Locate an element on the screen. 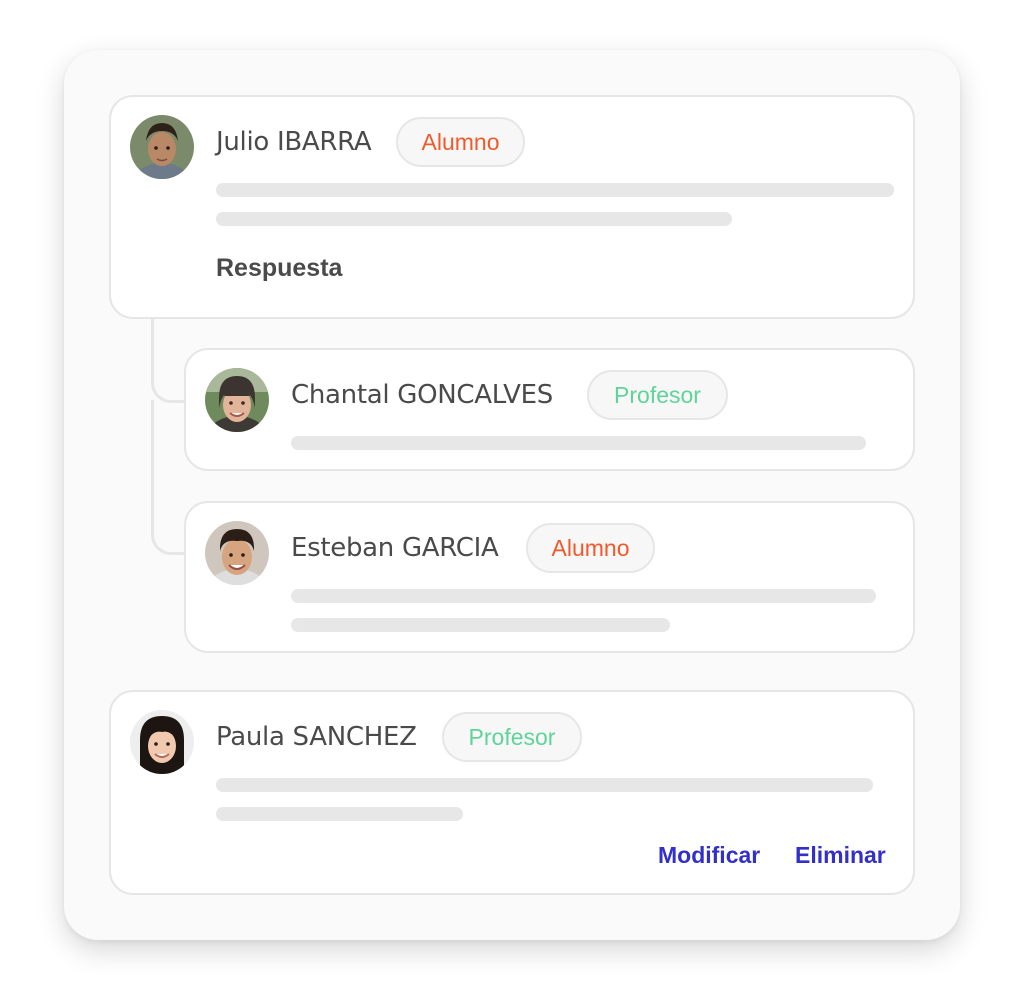 Image resolution: width=1024 pixels, height=990 pixels. avatar-woman-icon is located at coordinates (237, 400).